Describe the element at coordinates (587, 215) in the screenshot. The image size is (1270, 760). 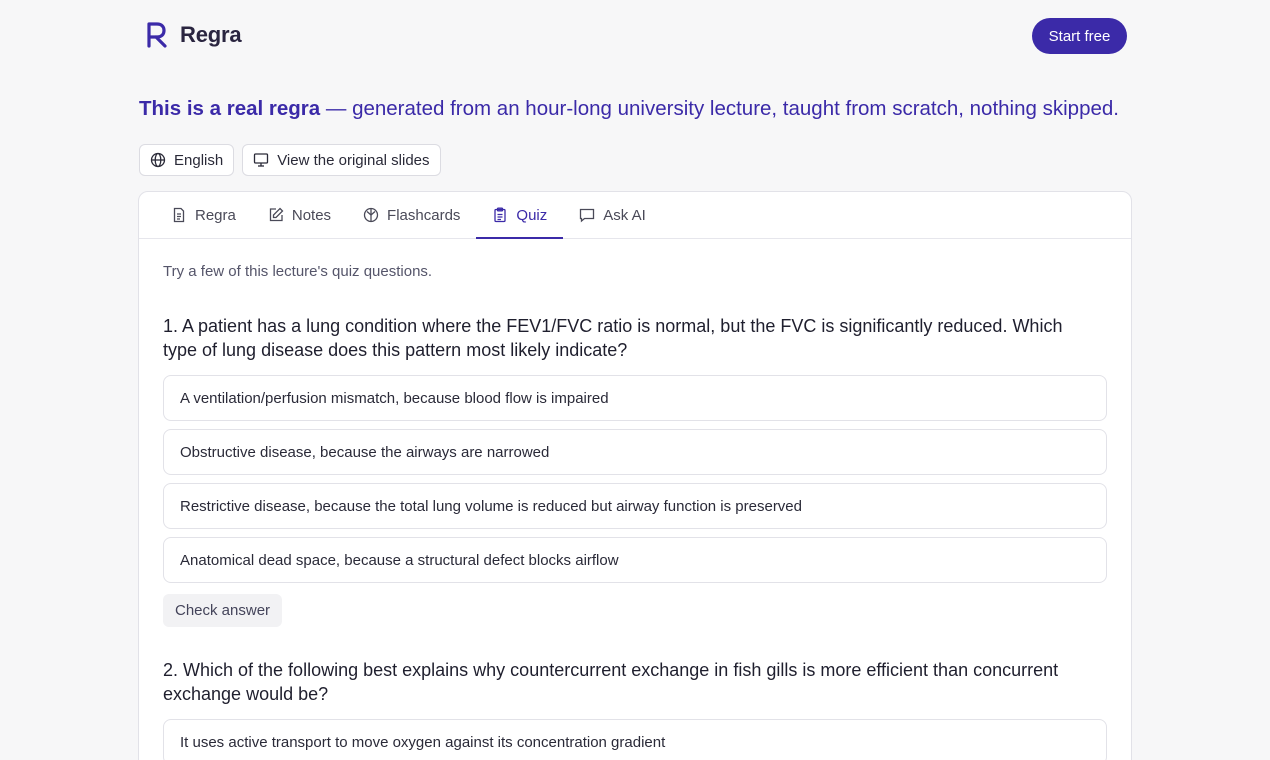
I see `chat-icon` at that location.